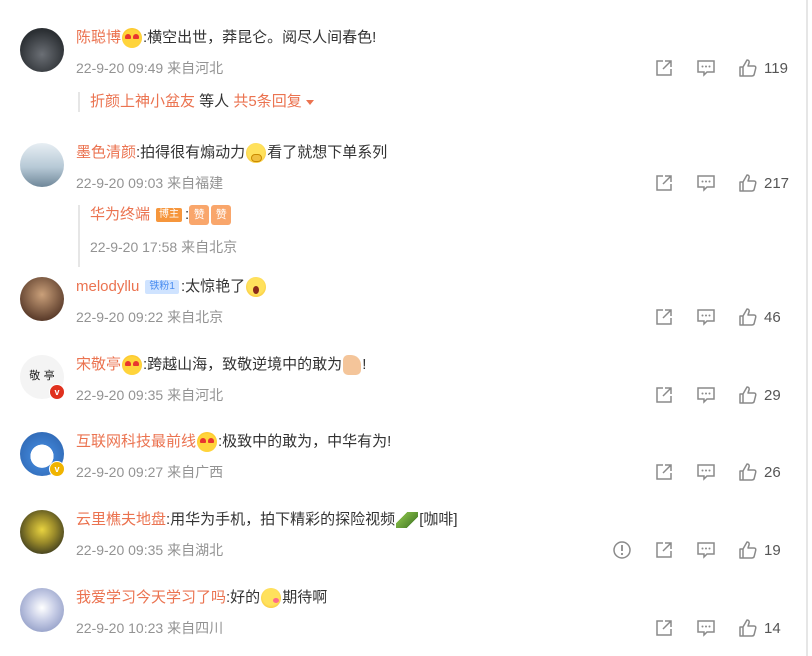 This screenshot has height=656, width=812. What do you see at coordinates (305, 597) in the screenshot?
I see `comment-text-after: 期待啊` at bounding box center [305, 597].